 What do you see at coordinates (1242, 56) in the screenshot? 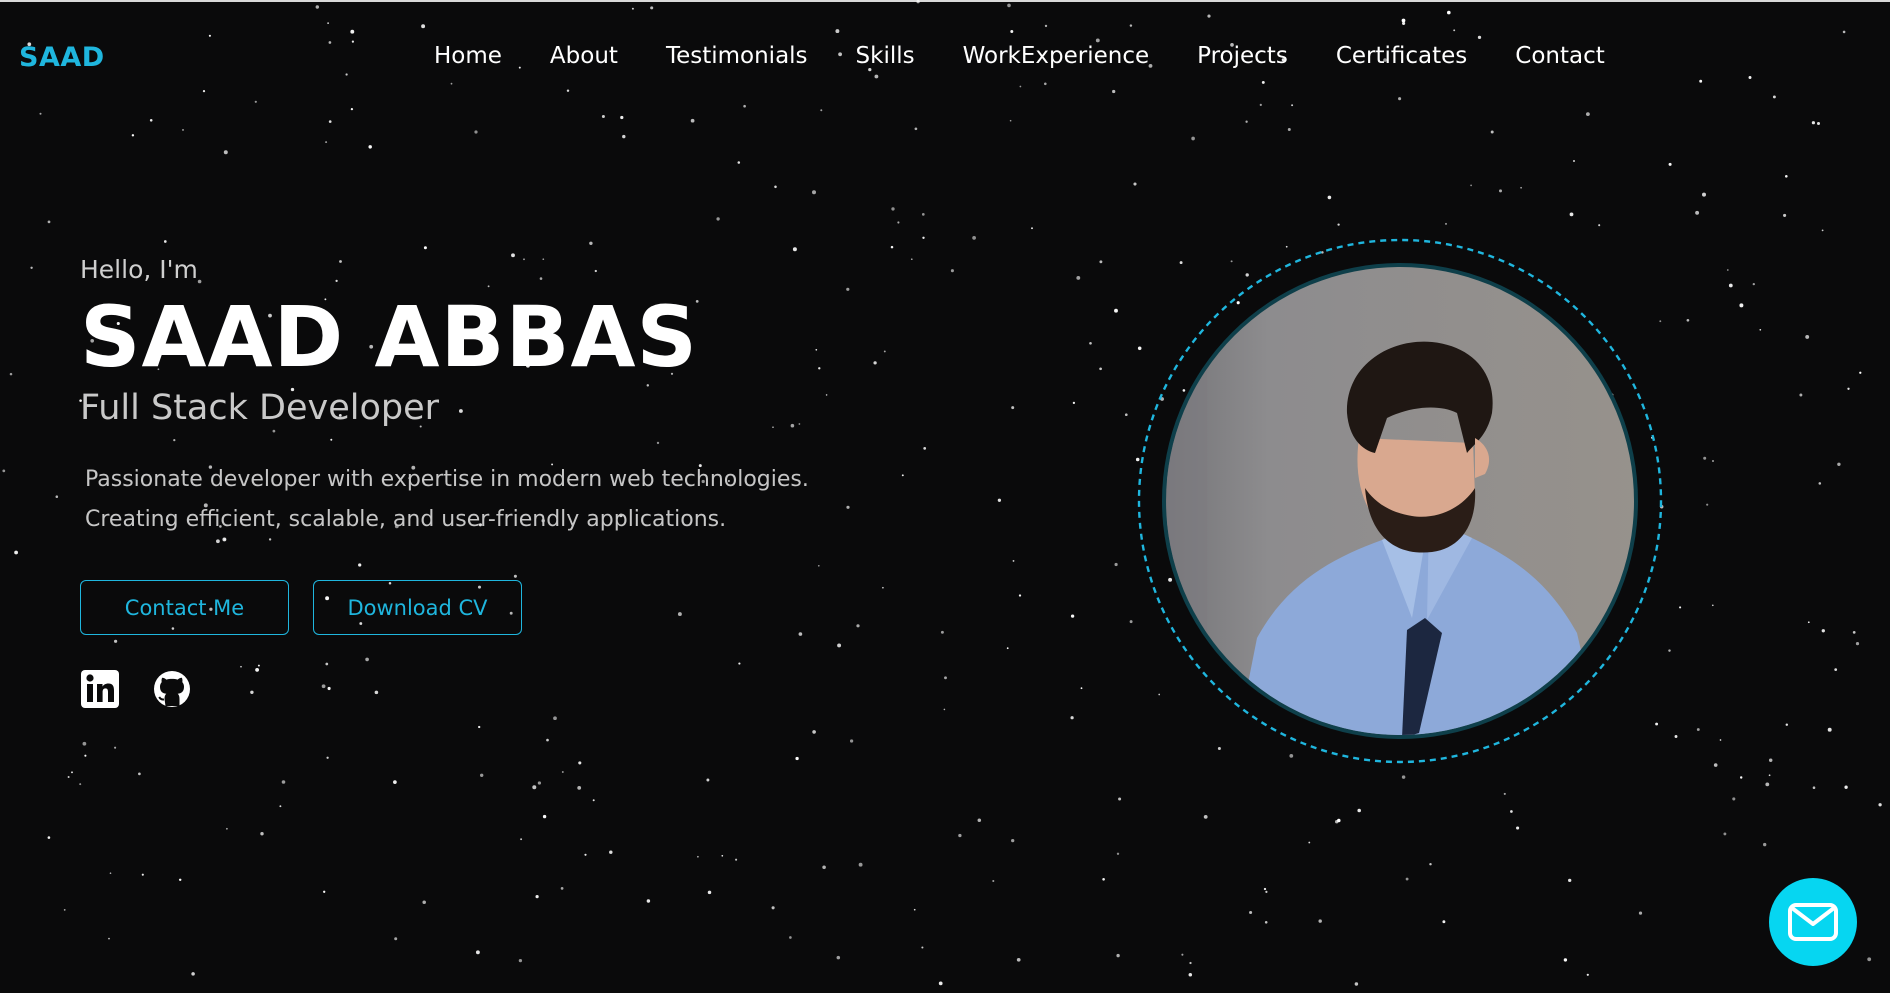
I see `nav-item-projects: Projects` at bounding box center [1242, 56].